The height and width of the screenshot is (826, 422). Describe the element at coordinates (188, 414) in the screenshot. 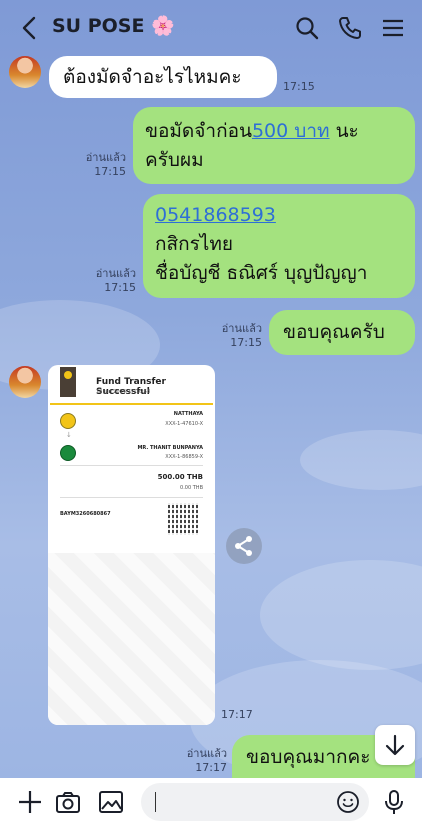

I see `sender-name: NATTHAYA` at that location.